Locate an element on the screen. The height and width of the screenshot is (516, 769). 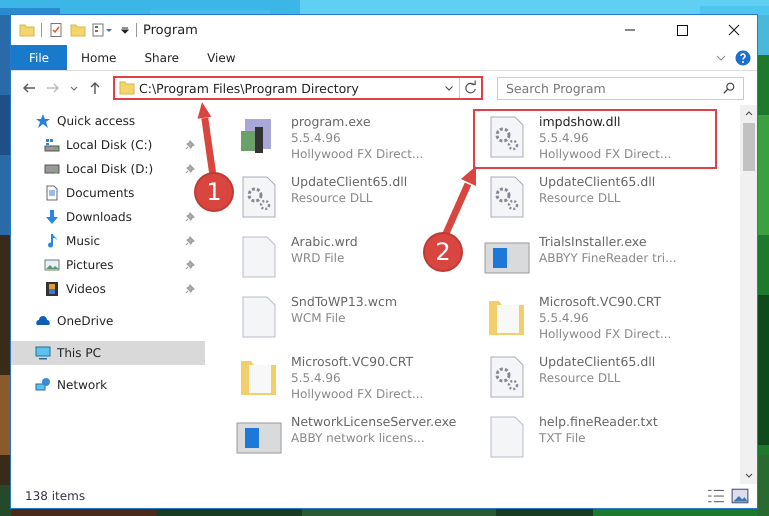
file-detail: WCM File is located at coordinates (318, 318).